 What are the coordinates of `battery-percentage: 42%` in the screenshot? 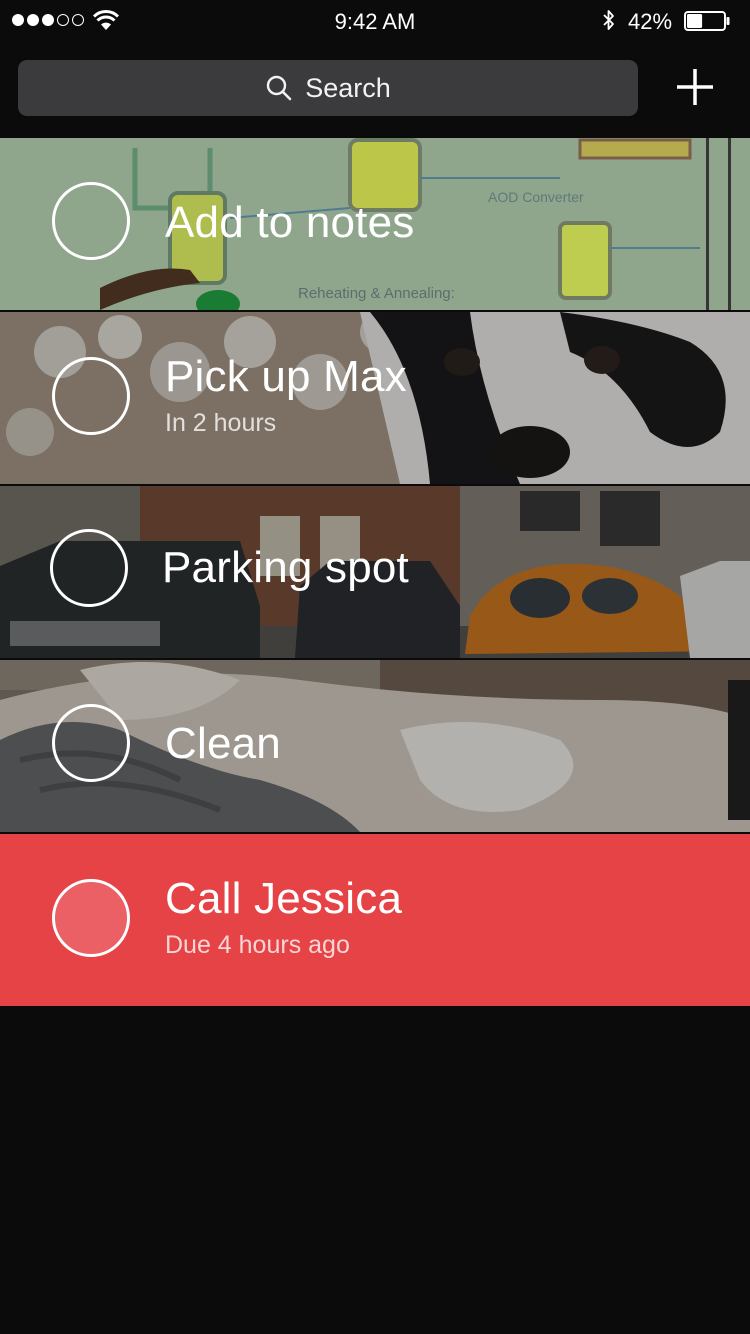 It's located at (650, 21).